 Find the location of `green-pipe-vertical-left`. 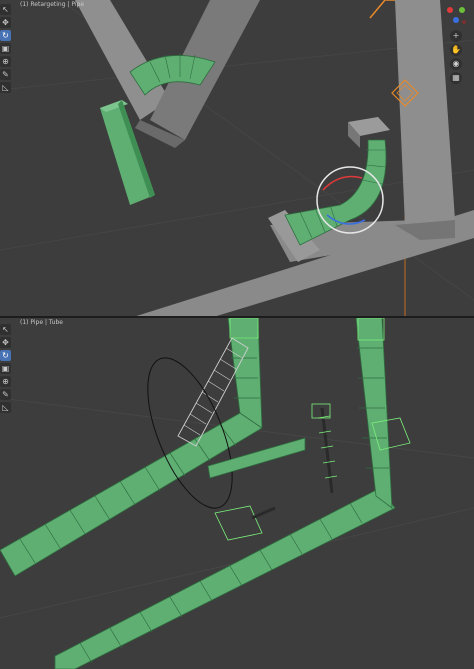

green-pipe-vertical-left is located at coordinates (245, 373).